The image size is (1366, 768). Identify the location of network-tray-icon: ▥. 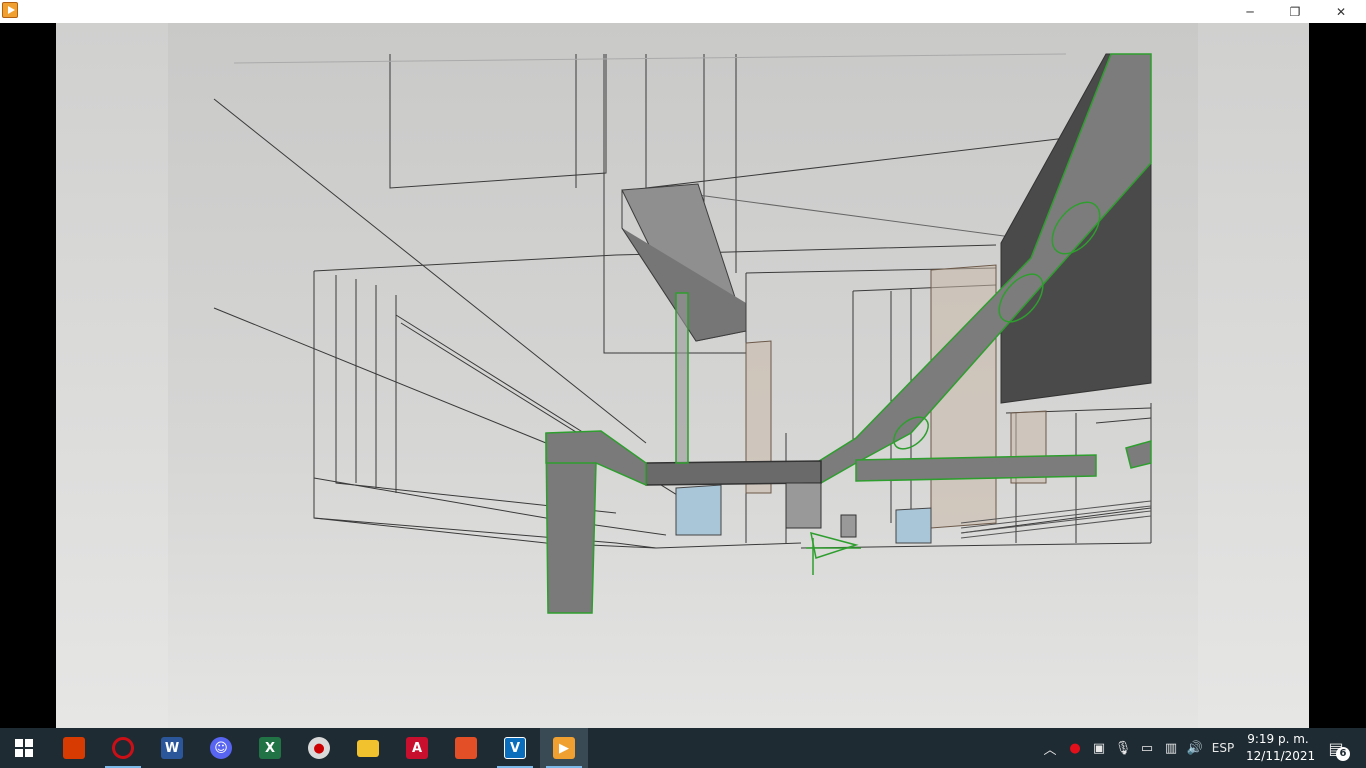
(1171, 748).